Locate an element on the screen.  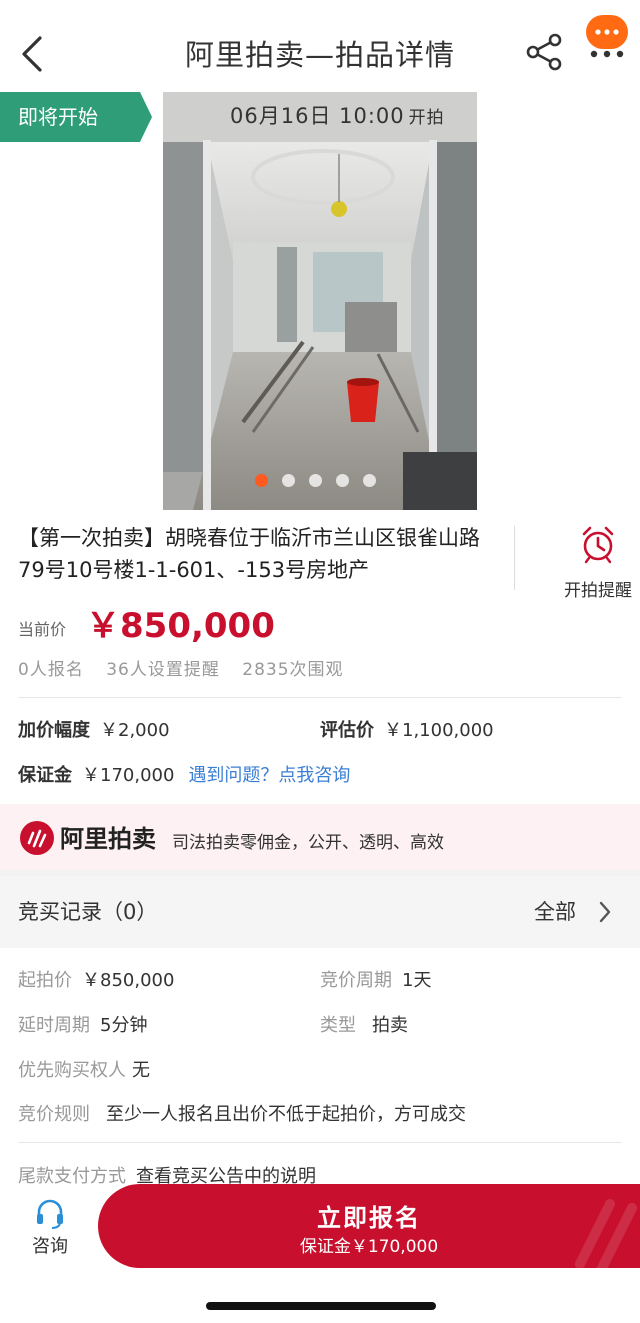
appraisal-label: 评估价 is located at coordinates (347, 730).